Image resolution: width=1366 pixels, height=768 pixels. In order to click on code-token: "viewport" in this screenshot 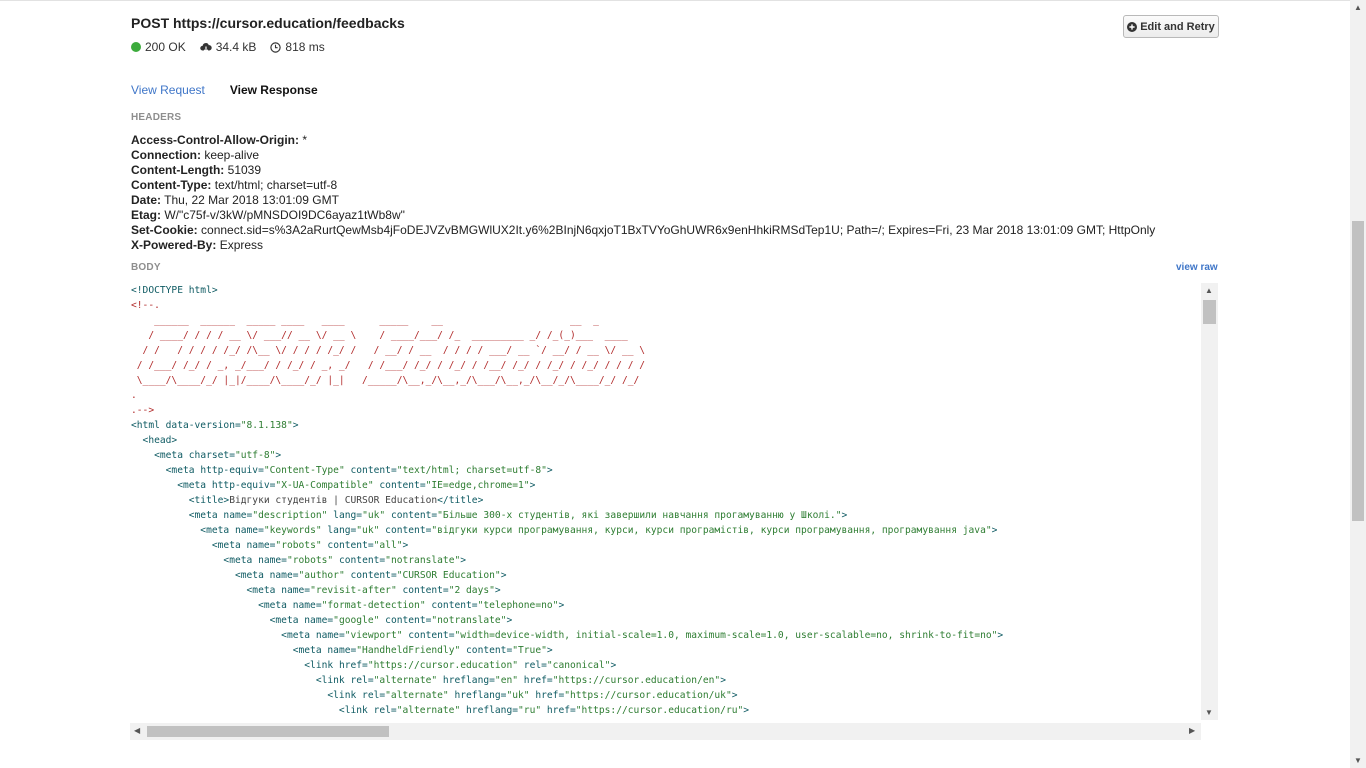, I will do `click(373, 635)`.